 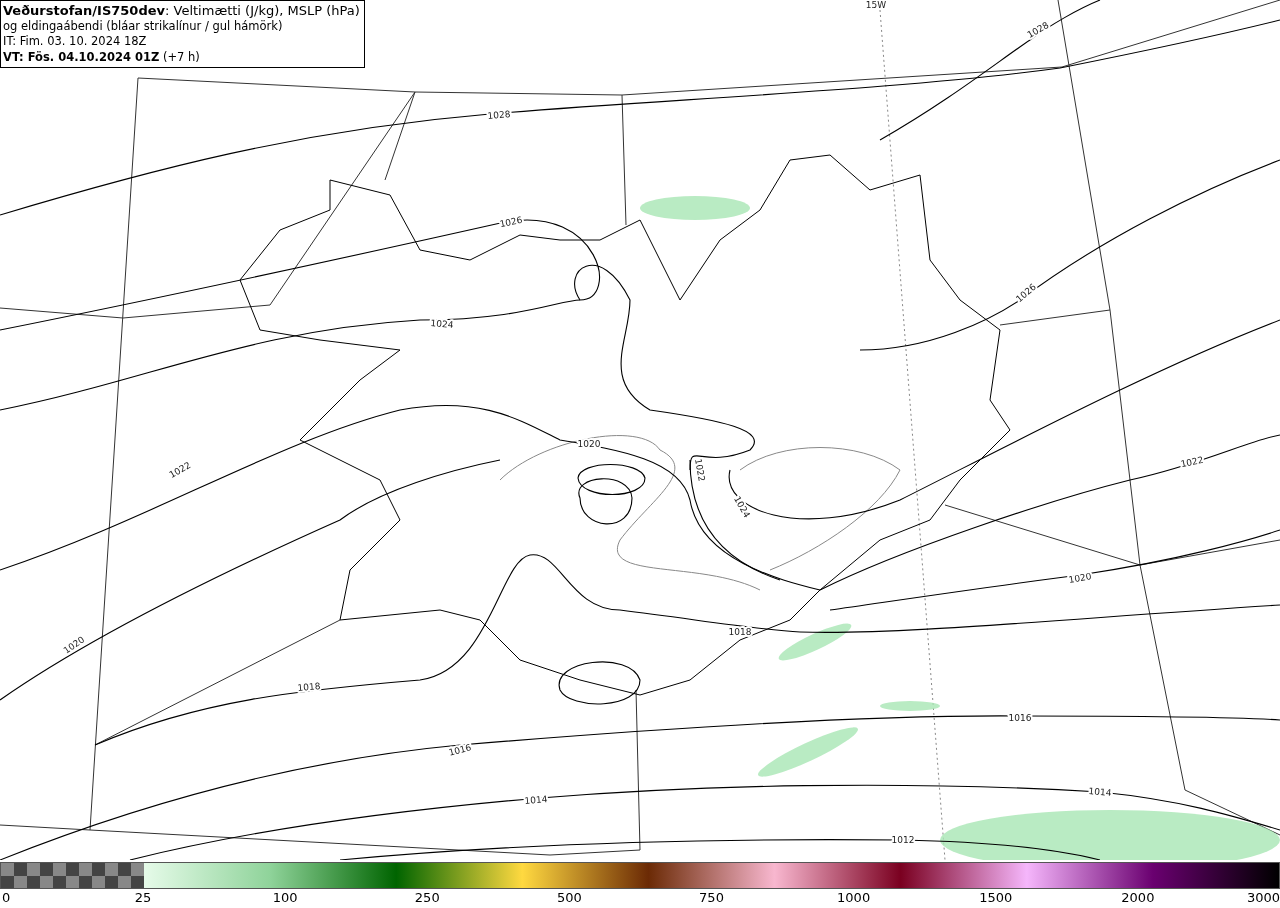 What do you see at coordinates (1138, 897) in the screenshot?
I see `scale-label: 2000` at bounding box center [1138, 897].